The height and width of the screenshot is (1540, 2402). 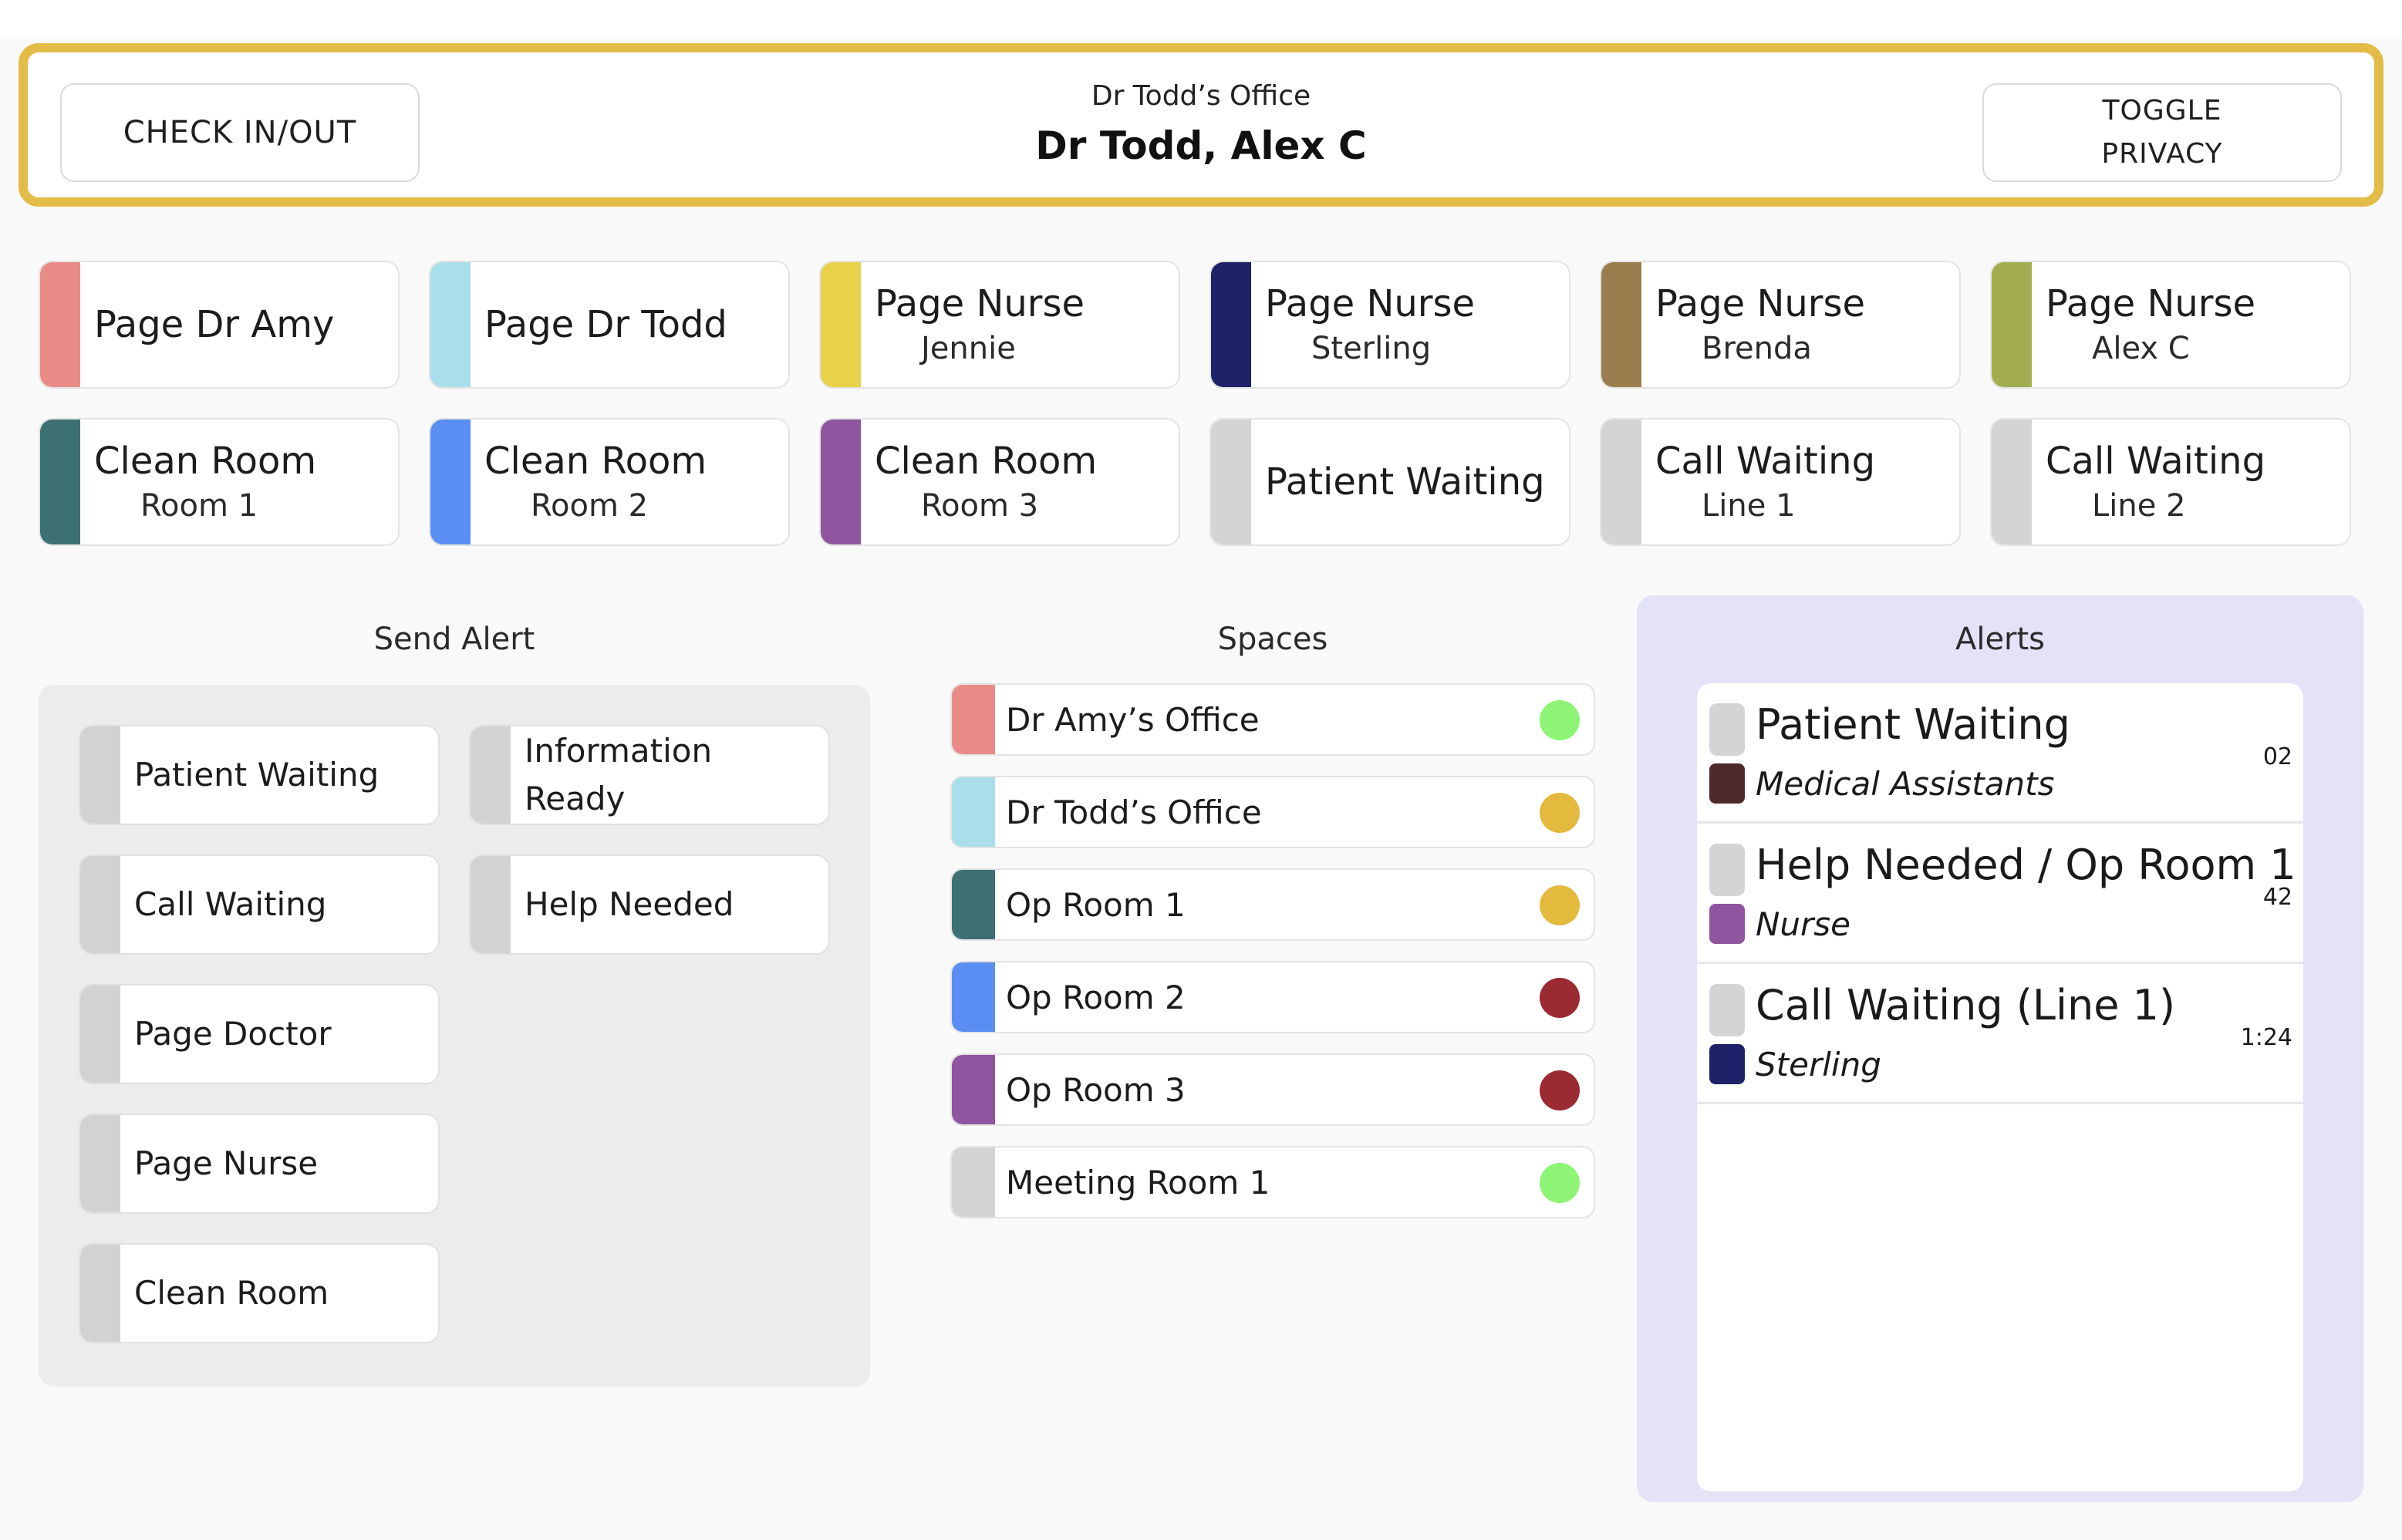 I want to click on send-patient-waiting-button: Patient Waiting, so click(x=259, y=775).